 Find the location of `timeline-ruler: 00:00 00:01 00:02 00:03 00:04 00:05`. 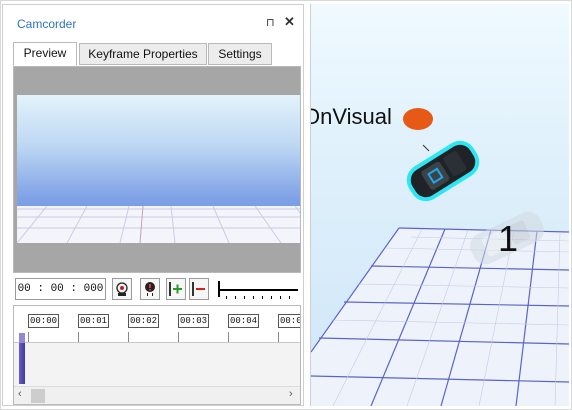

timeline-ruler: 00:00 00:01 00:02 00:03 00:04 00:05 is located at coordinates (157, 324).